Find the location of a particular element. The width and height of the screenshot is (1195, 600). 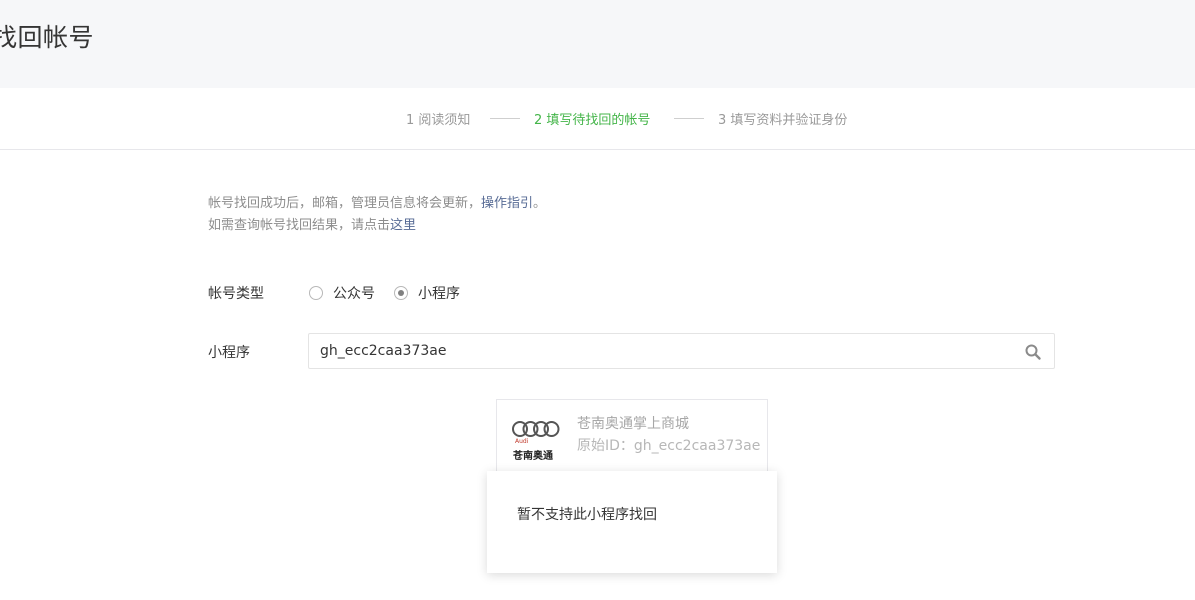

radio-miniprogram: 小程序 is located at coordinates (427, 293).